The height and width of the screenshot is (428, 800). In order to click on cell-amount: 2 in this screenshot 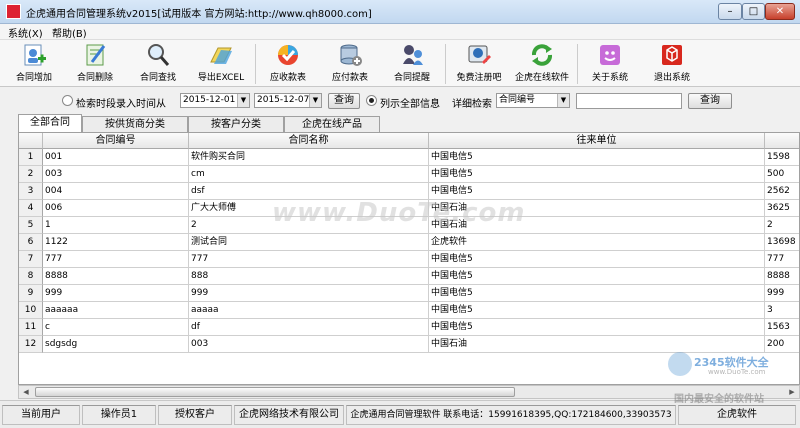, I will do `click(782, 225)`.